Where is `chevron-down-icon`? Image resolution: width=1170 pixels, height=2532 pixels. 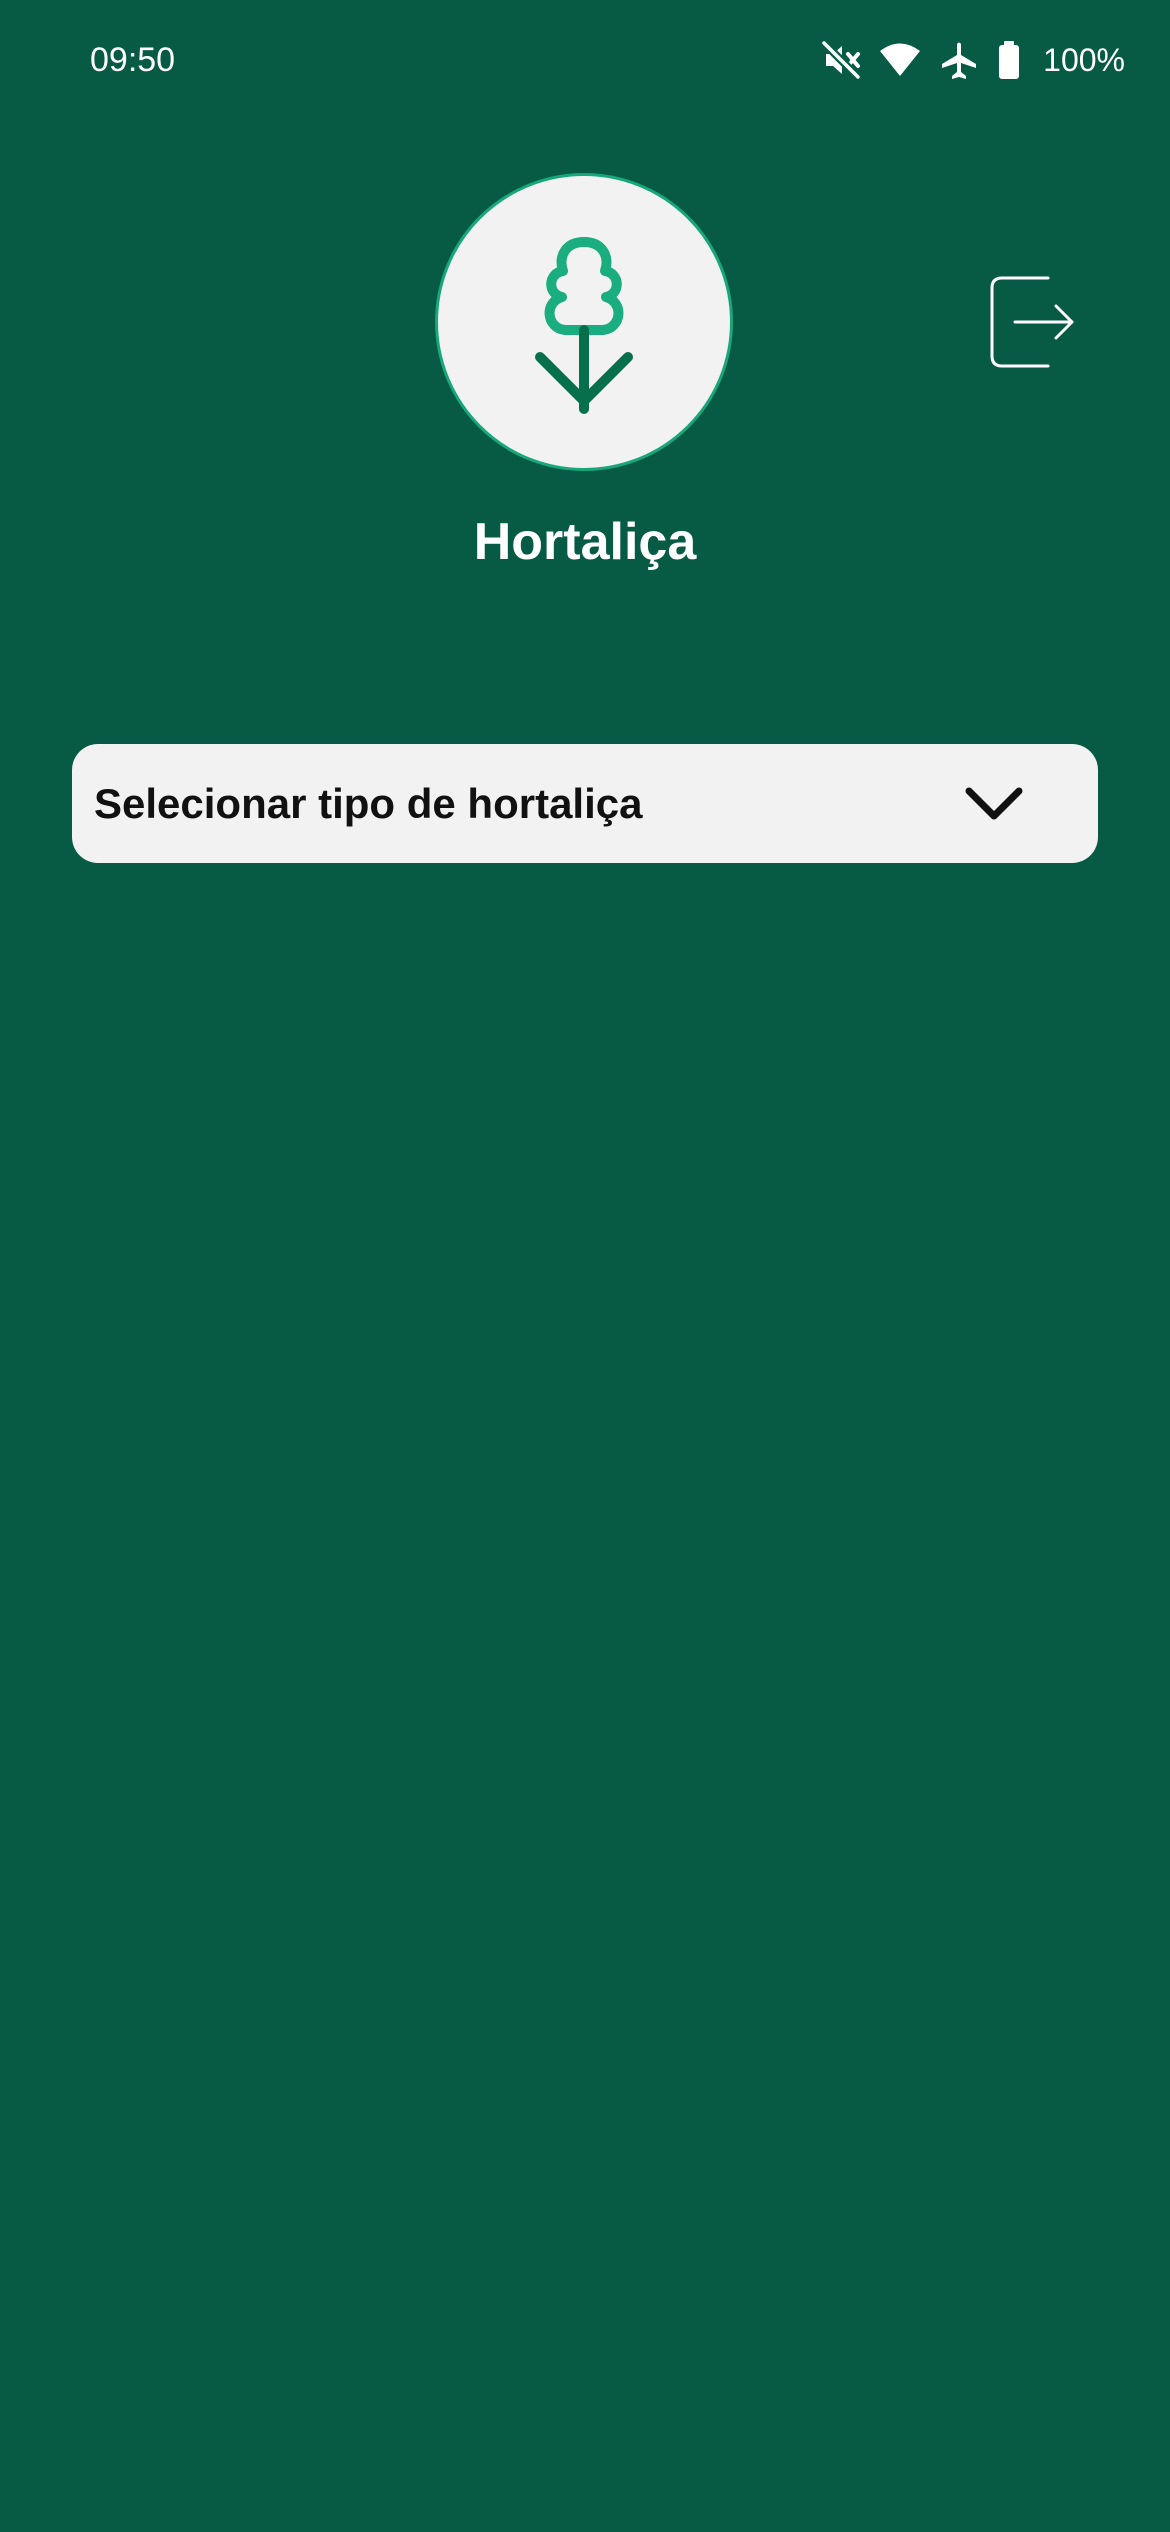
chevron-down-icon is located at coordinates (994, 803).